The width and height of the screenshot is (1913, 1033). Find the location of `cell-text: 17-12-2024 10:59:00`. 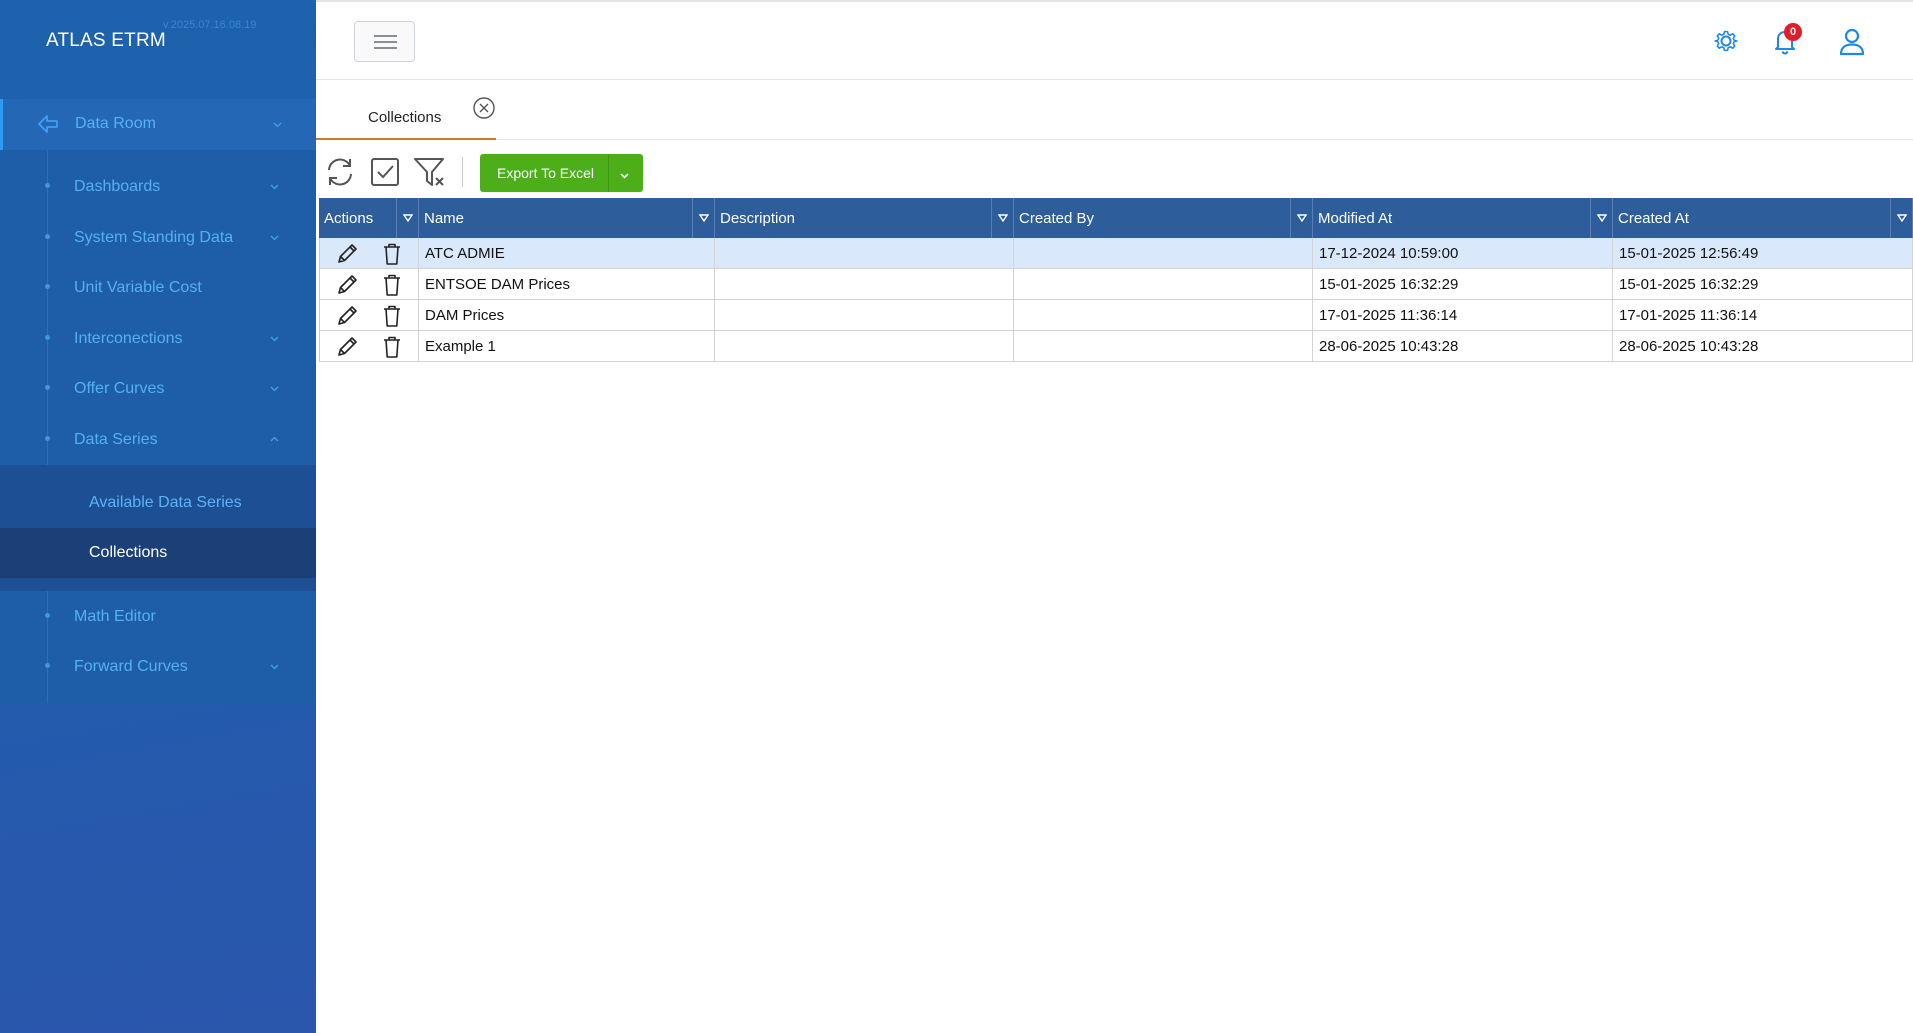

cell-text: 17-12-2024 10:59:00 is located at coordinates (1389, 253).